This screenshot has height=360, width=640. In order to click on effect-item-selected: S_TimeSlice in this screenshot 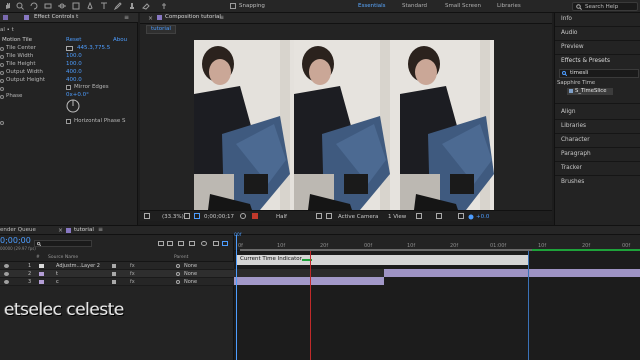, I will do `click(590, 91)`.